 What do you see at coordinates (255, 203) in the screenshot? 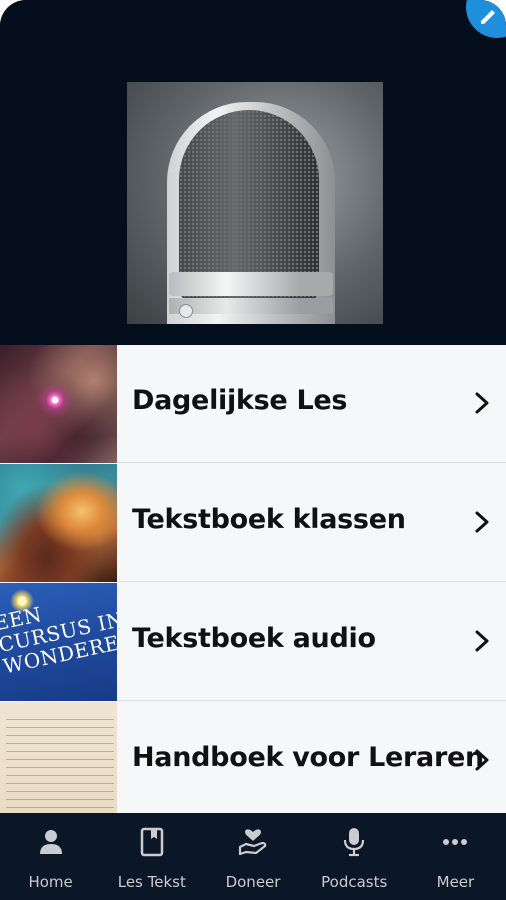
I see `microphone-photo` at bounding box center [255, 203].